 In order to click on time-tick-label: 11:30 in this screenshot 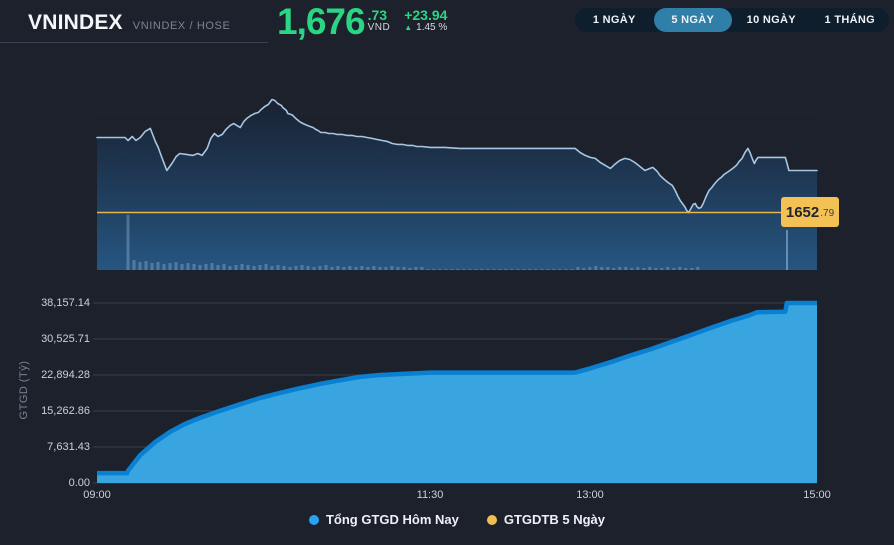, I will do `click(430, 495)`.